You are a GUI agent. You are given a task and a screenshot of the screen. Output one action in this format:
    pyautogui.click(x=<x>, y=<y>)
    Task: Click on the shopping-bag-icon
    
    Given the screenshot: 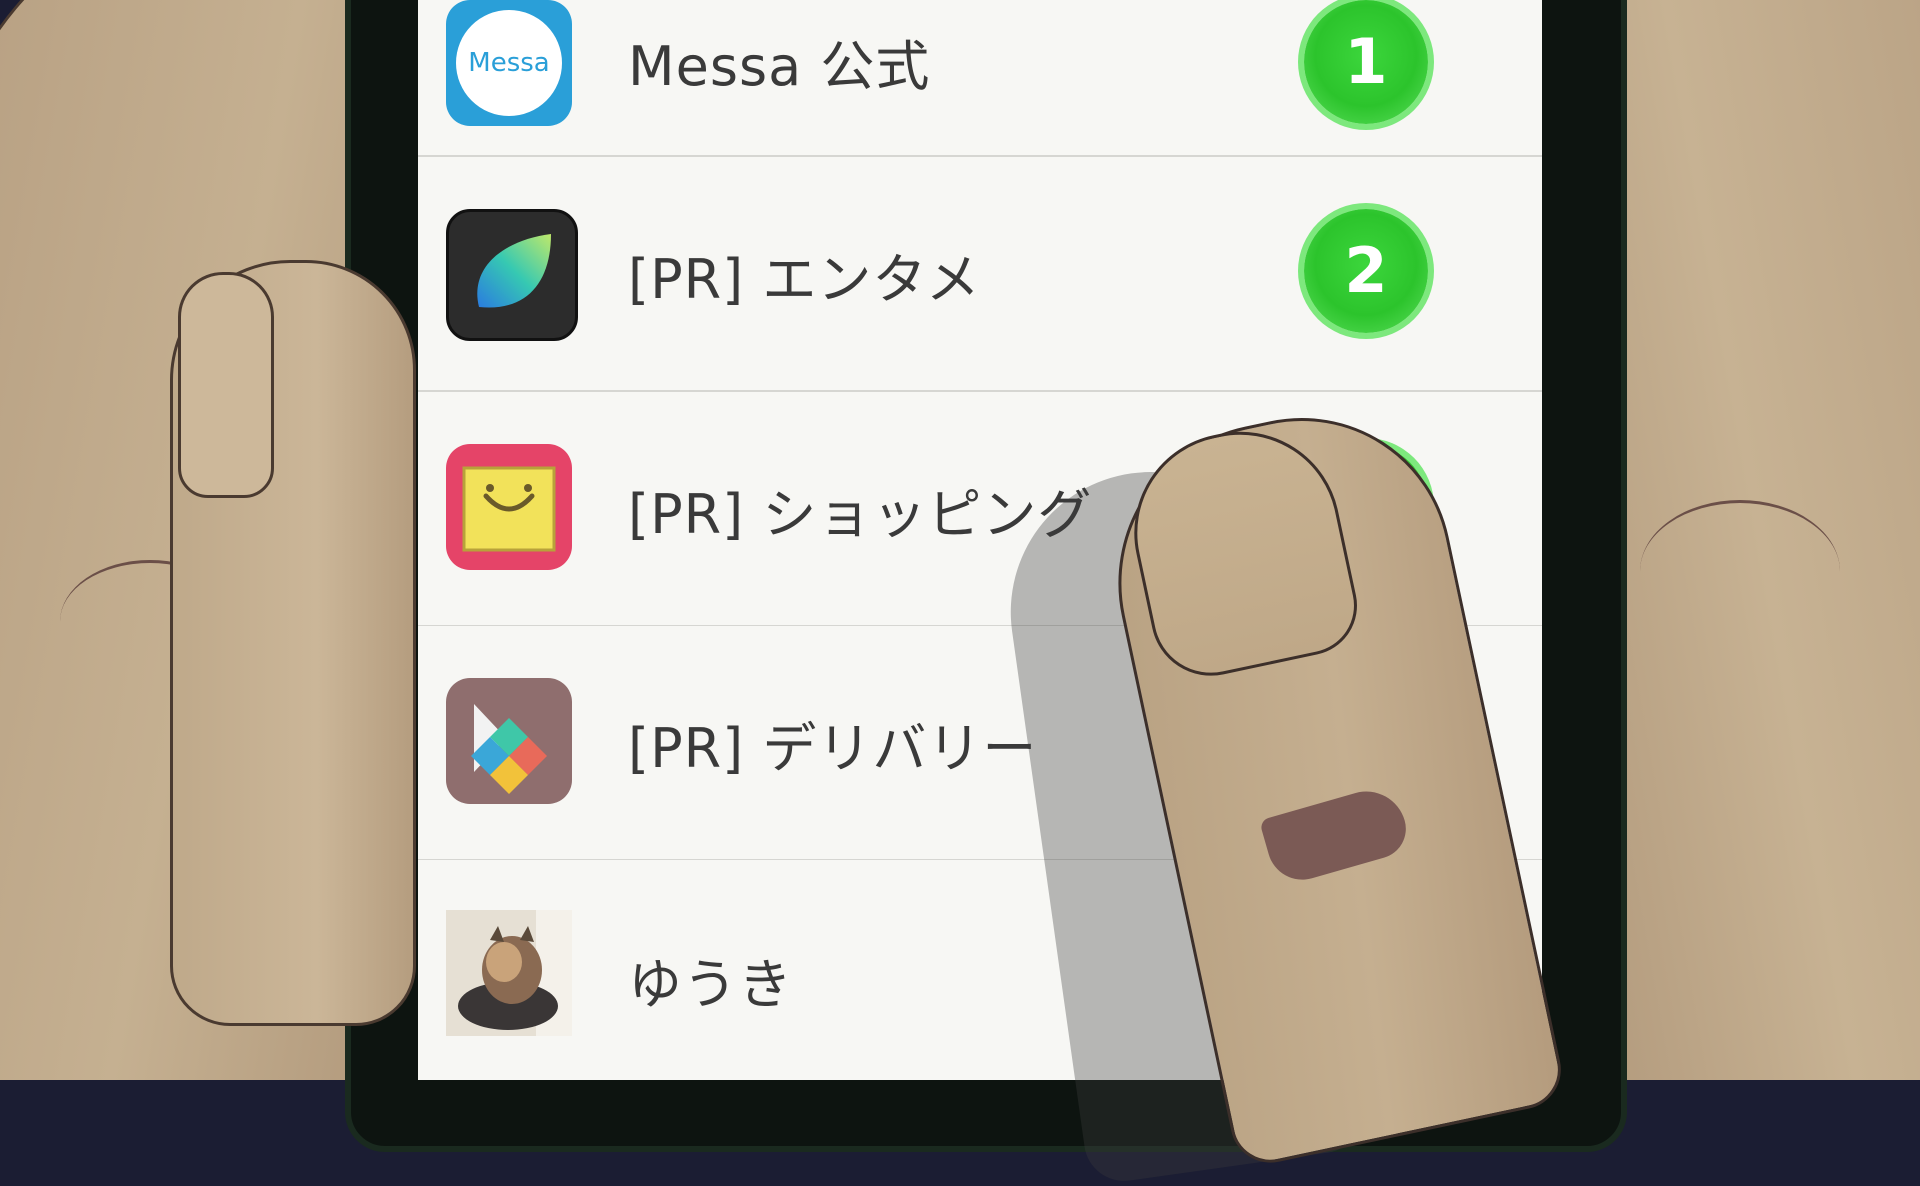 What is the action you would take?
    pyautogui.click(x=509, y=507)
    